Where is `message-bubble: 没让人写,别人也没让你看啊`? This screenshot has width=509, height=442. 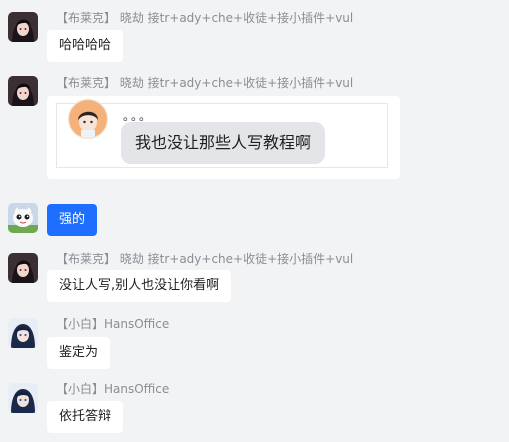 message-bubble: 没让人写,别人也没让你看啊 is located at coordinates (139, 286).